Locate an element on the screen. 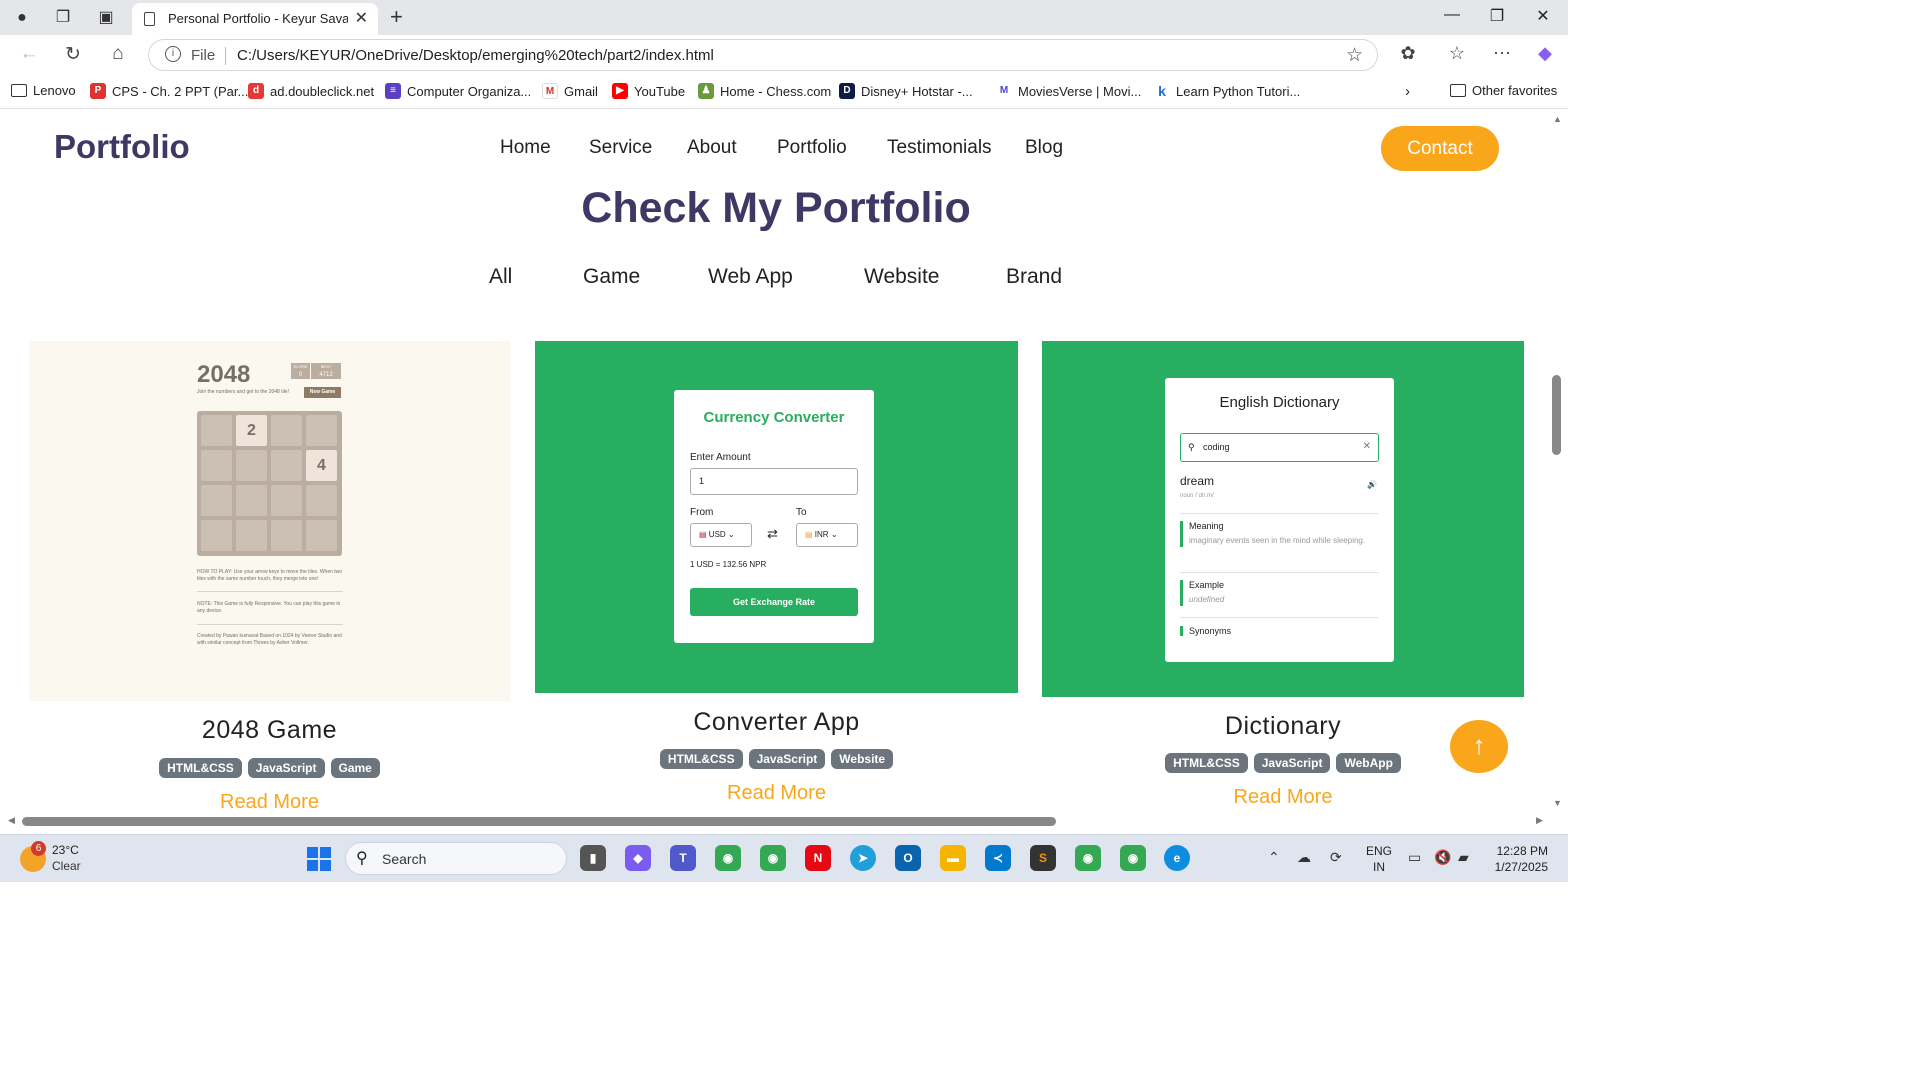  language-indicator: ENG IN is located at coordinates (1379, 859).